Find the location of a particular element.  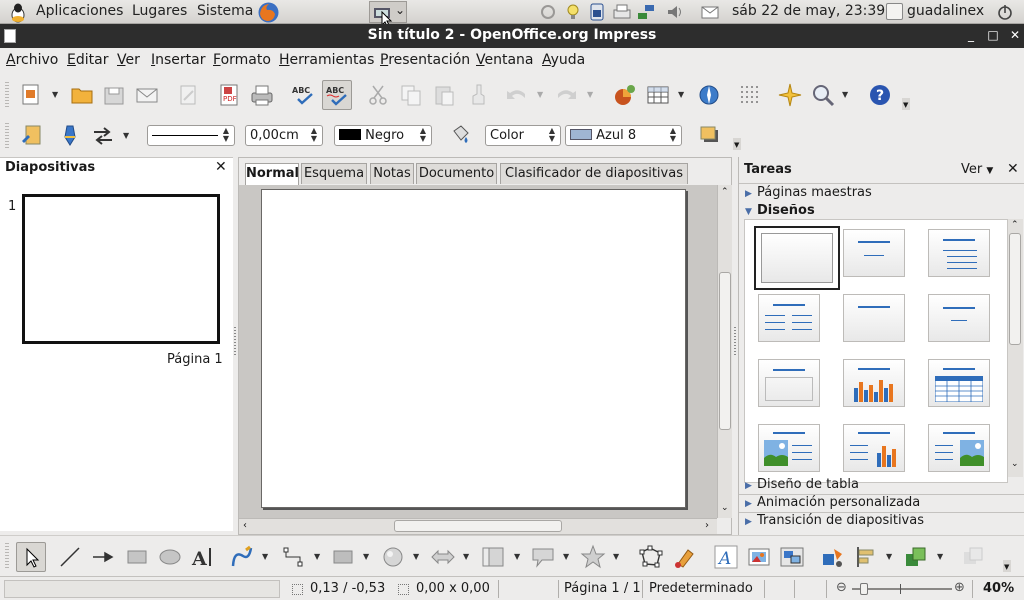

callouts-dropdown-icon: ▼ is located at coordinates (567, 557).